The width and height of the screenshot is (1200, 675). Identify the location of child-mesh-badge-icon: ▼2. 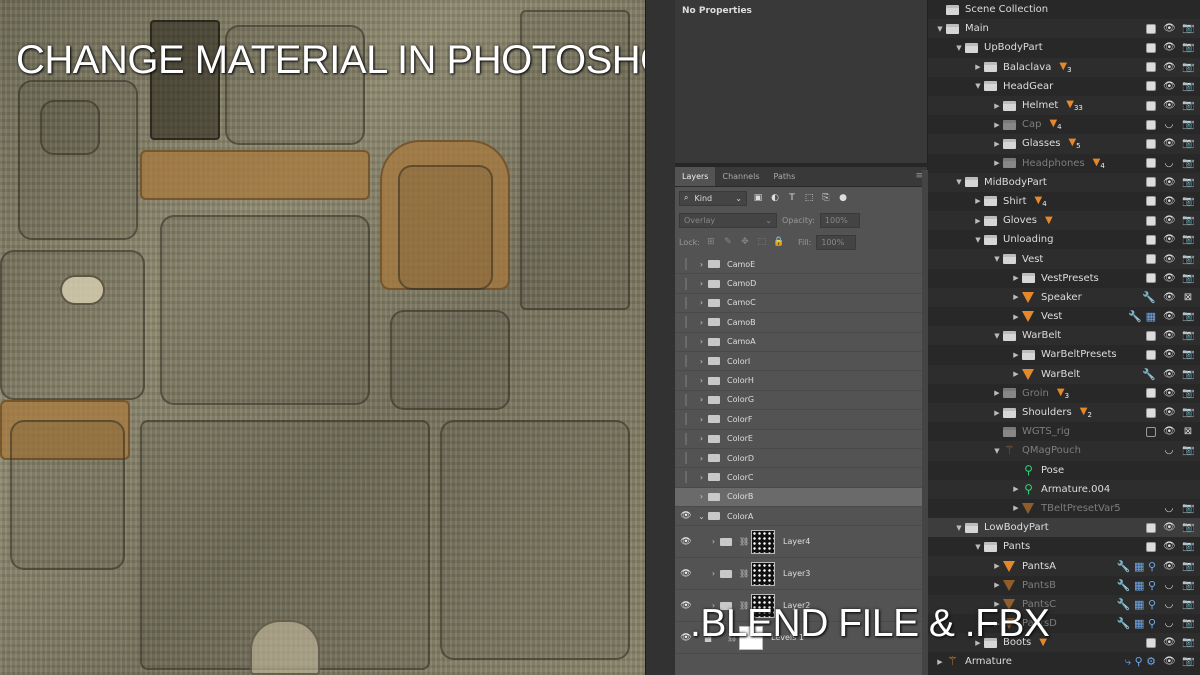
(1086, 412).